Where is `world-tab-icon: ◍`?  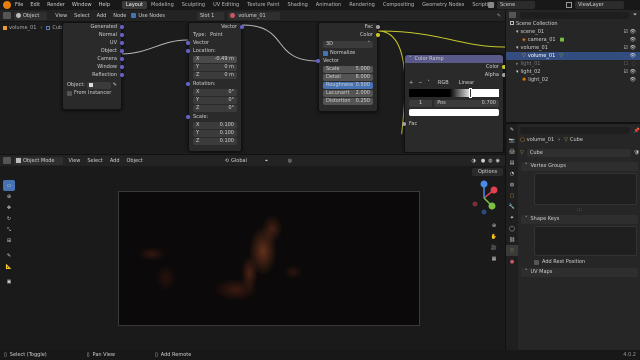 world-tab-icon: ◍ is located at coordinates (512, 184).